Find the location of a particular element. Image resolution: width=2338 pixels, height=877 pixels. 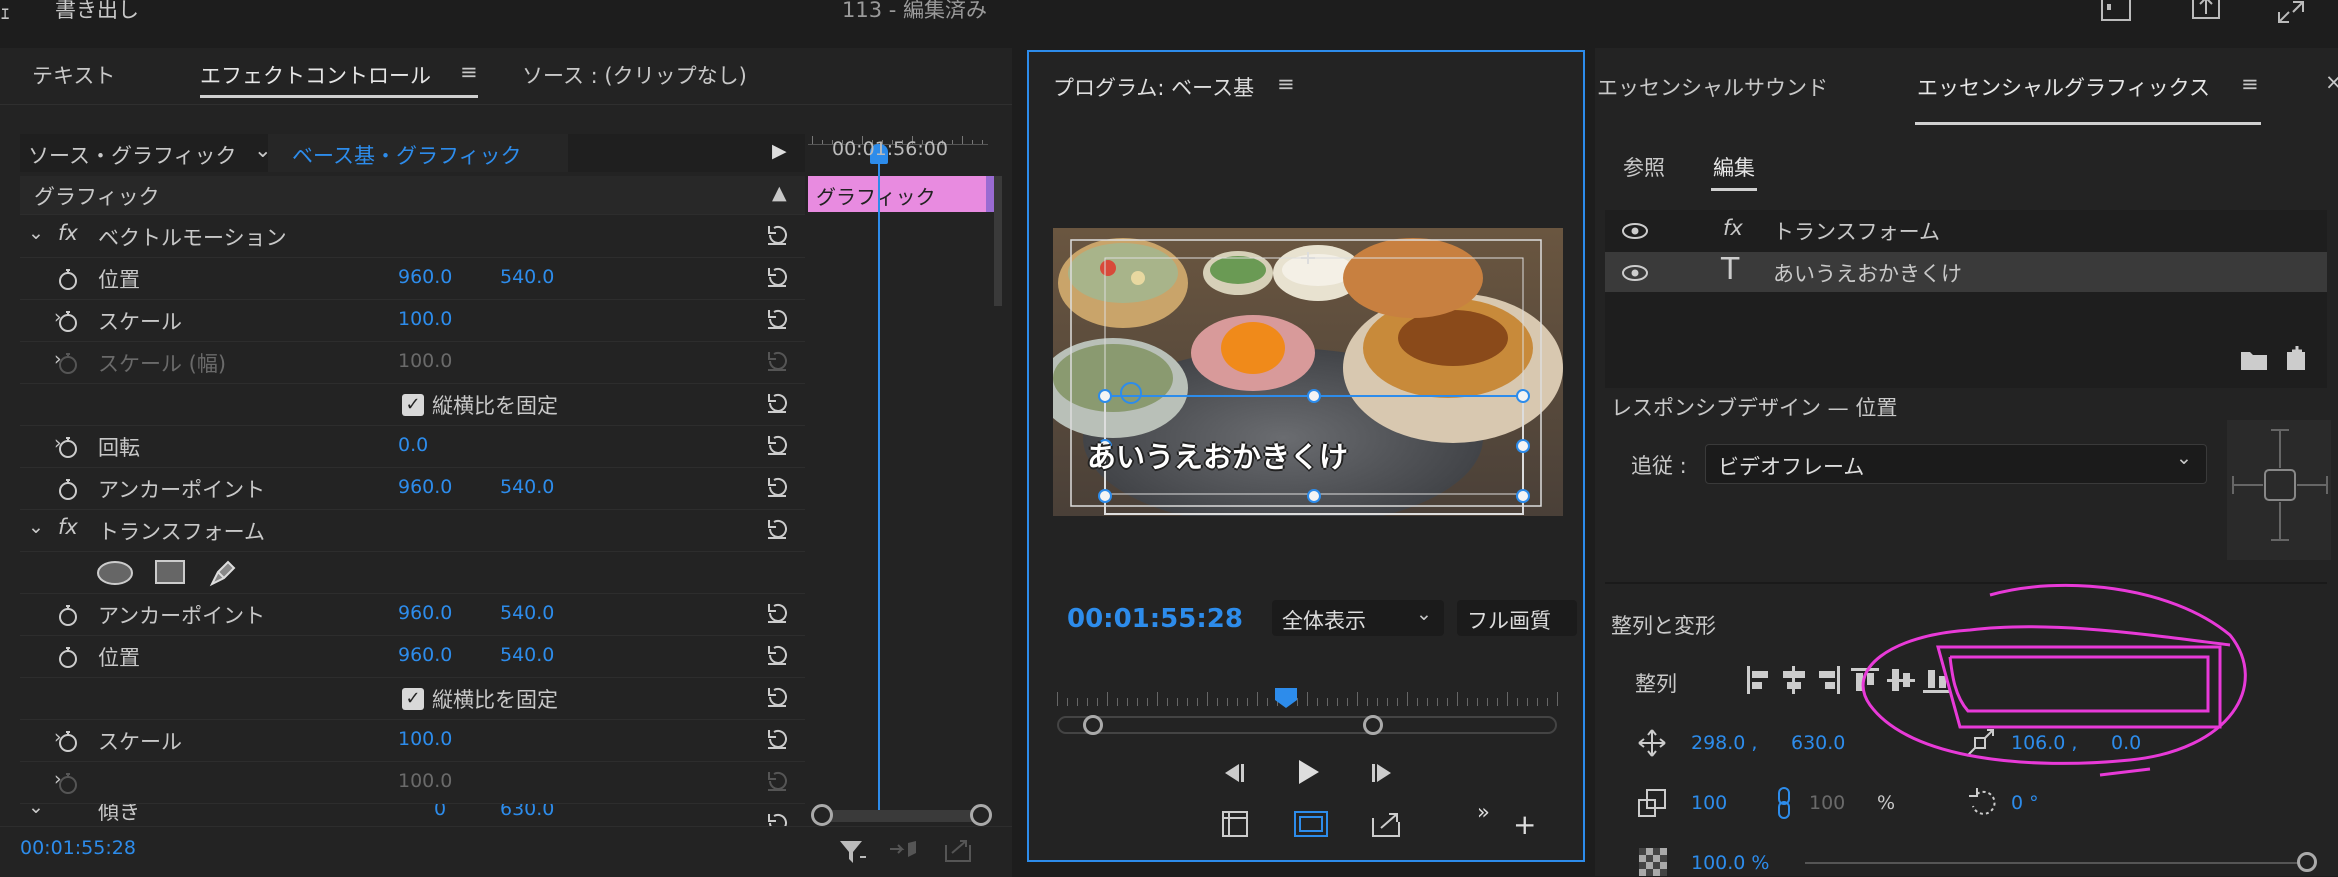

step-forward-icon is located at coordinates (1383, 773).